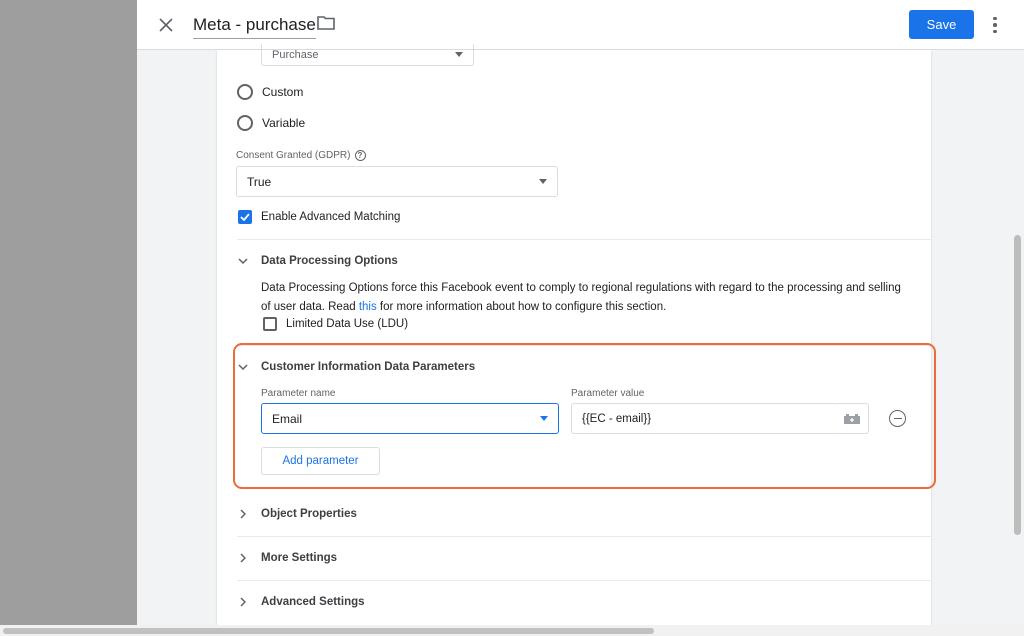  Describe the element at coordinates (329, 261) in the screenshot. I see `data-processing-title: Data Processing Options` at that location.